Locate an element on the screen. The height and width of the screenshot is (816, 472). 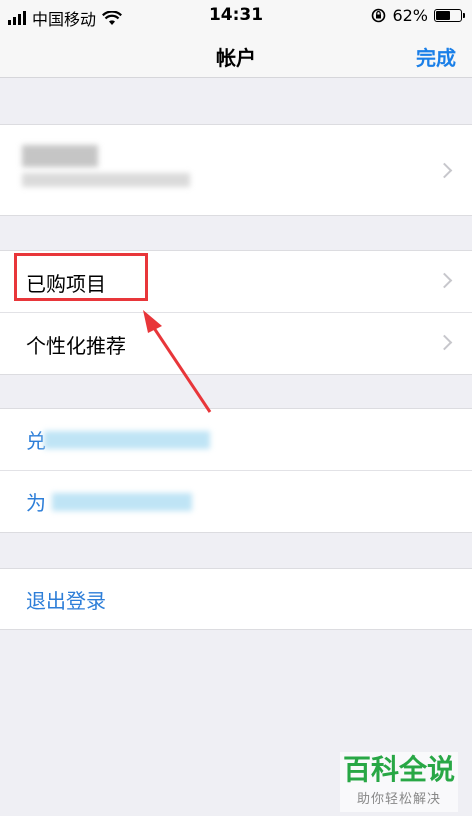
watermark-brand: 百科全说 is located at coordinates (398, 769).